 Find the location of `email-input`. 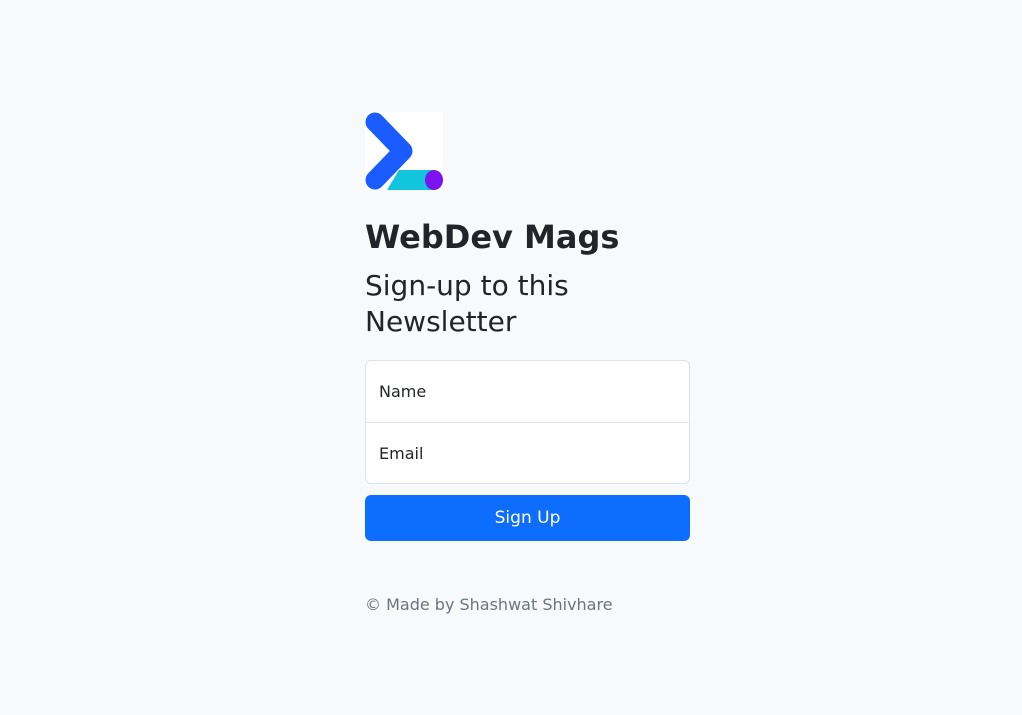

email-input is located at coordinates (527, 453).